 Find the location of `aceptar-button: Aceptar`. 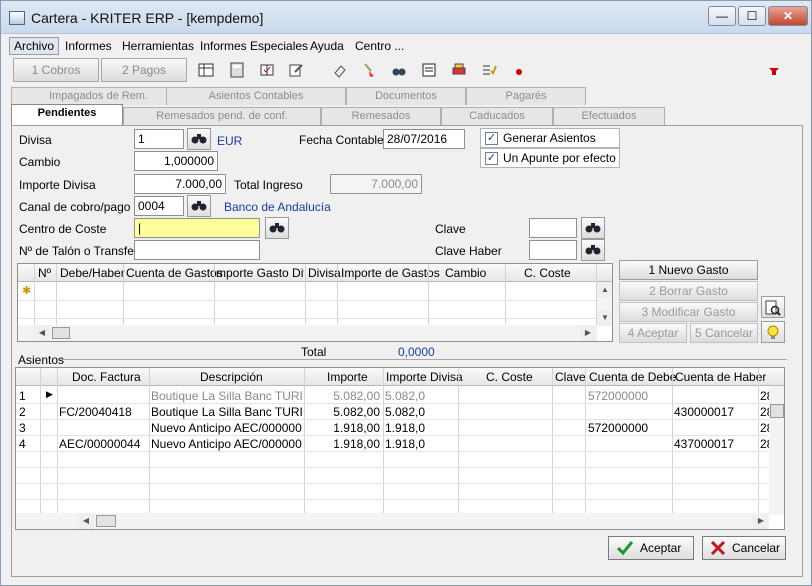

aceptar-button: Aceptar is located at coordinates (651, 548).